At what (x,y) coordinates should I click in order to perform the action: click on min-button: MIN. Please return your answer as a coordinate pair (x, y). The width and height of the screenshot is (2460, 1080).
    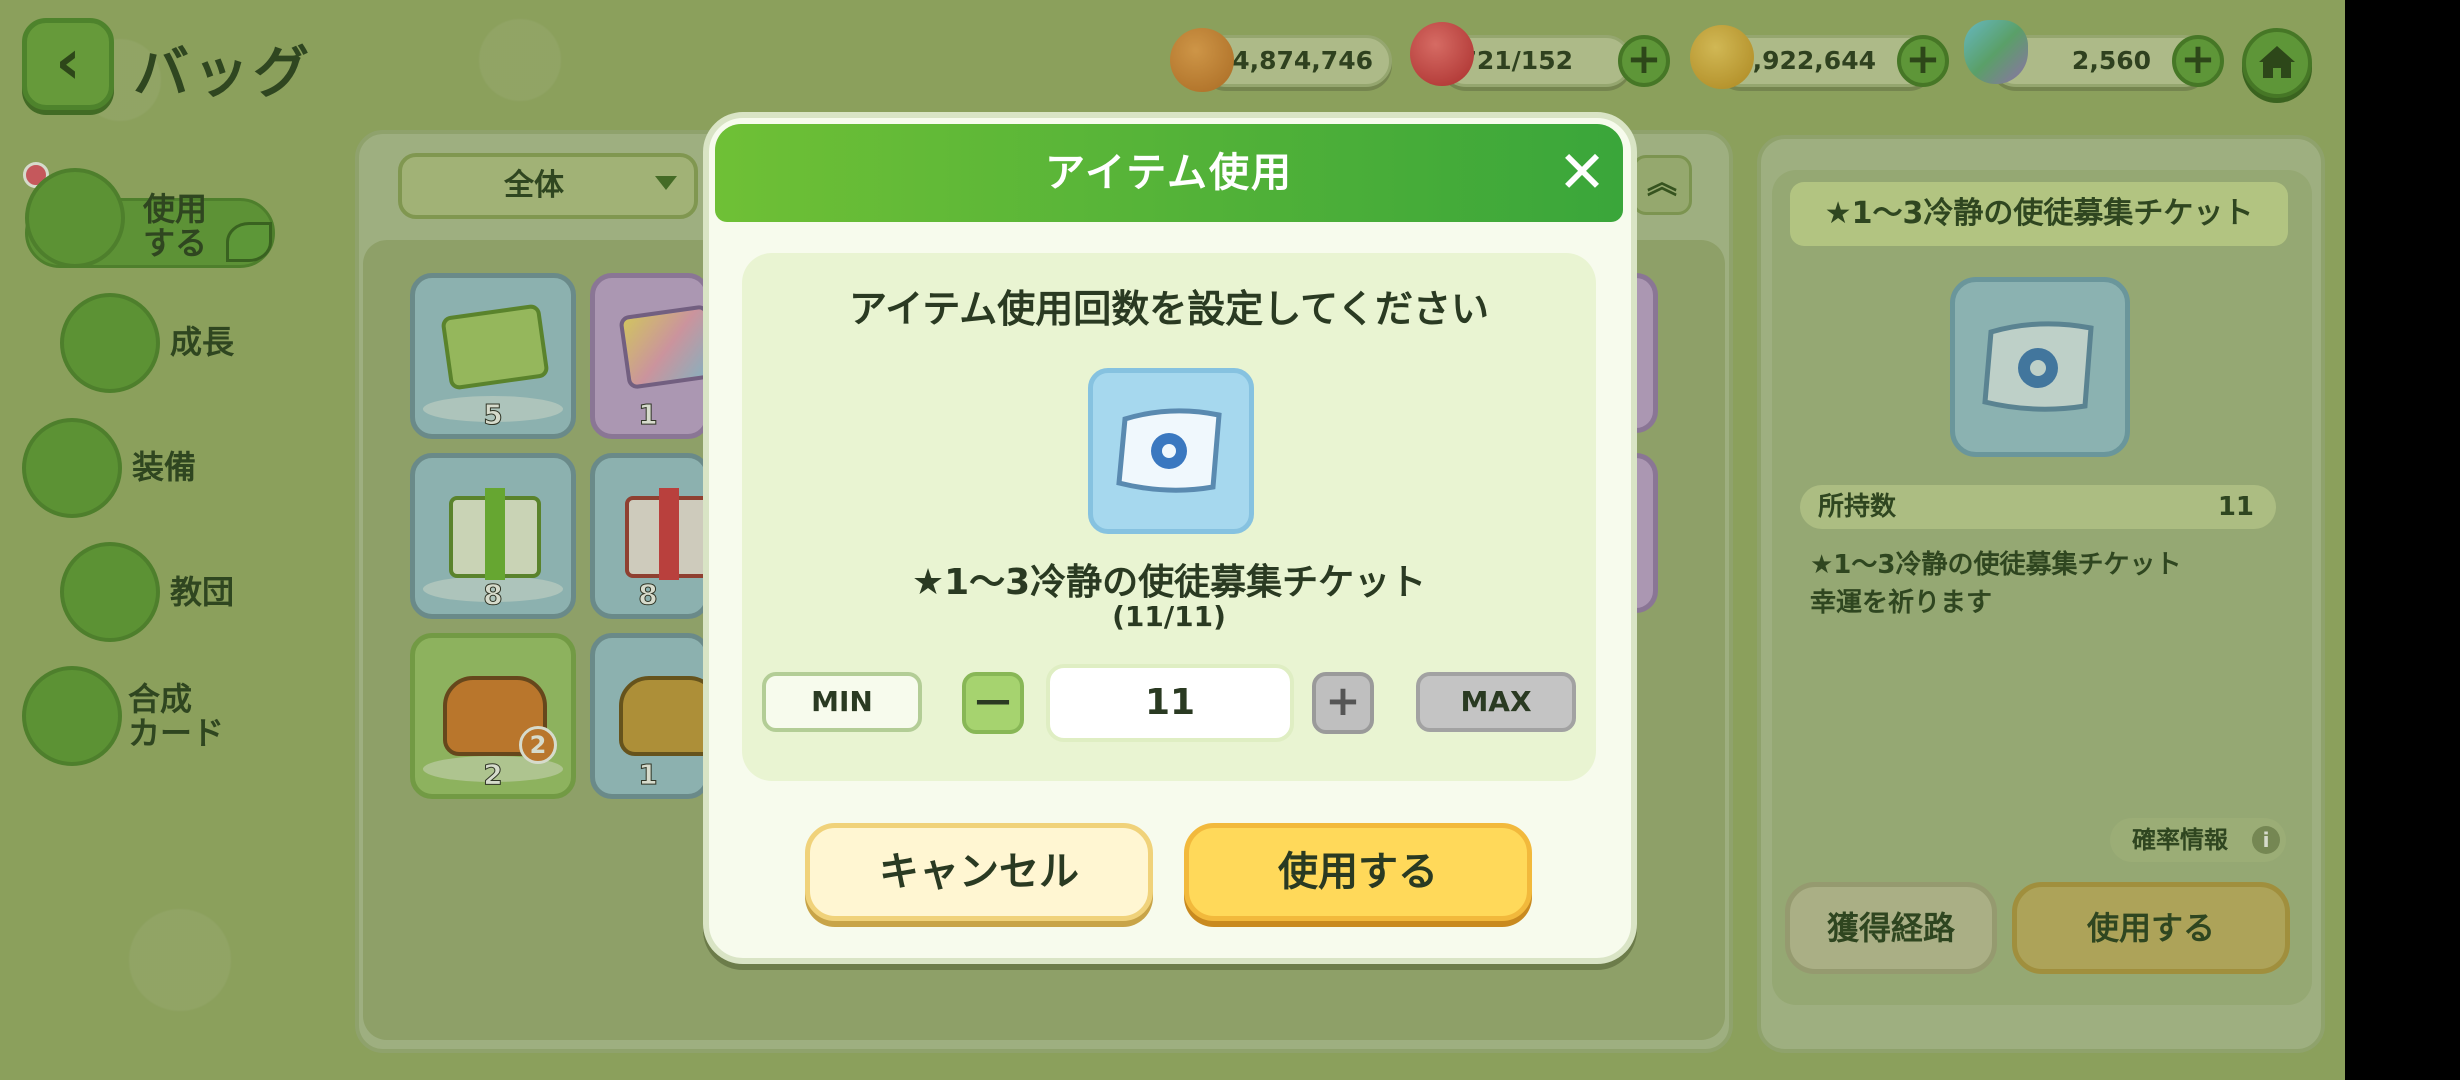
    Looking at the image, I should click on (842, 702).